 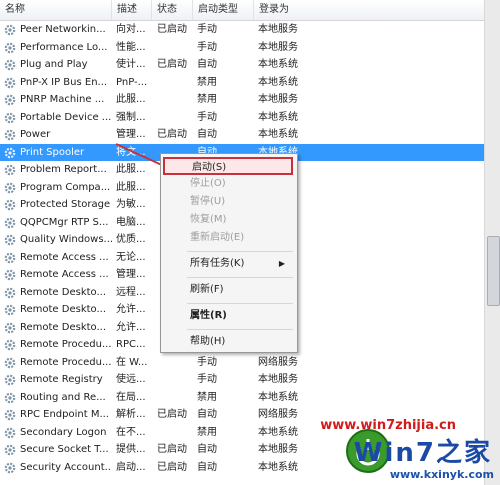 I want to click on vertical-scrollbar, so click(x=492, y=242).